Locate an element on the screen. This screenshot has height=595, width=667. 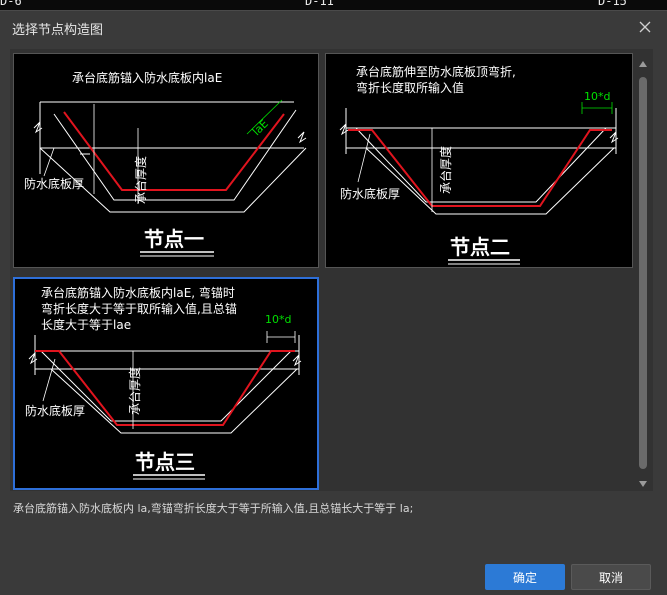
node-3-caption-line-2: 弯折长度大于等于取所输入值,且总锚 is located at coordinates (139, 308).